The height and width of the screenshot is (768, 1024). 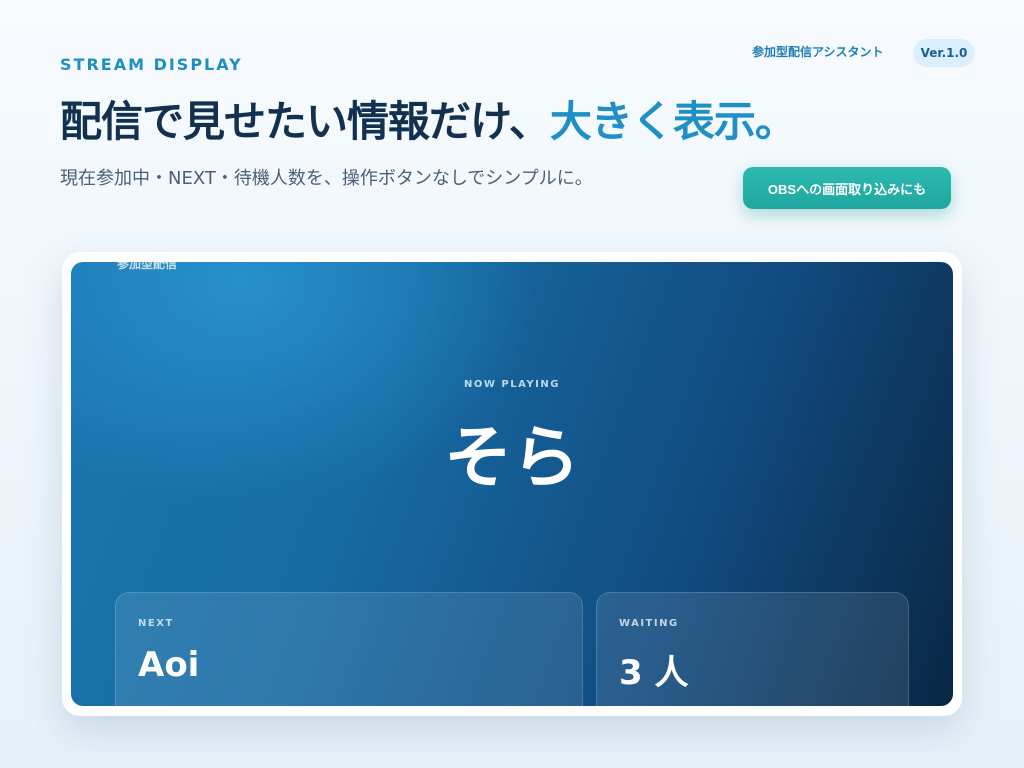 I want to click on app-name: 参加型配信アシスタント, so click(x=818, y=52).